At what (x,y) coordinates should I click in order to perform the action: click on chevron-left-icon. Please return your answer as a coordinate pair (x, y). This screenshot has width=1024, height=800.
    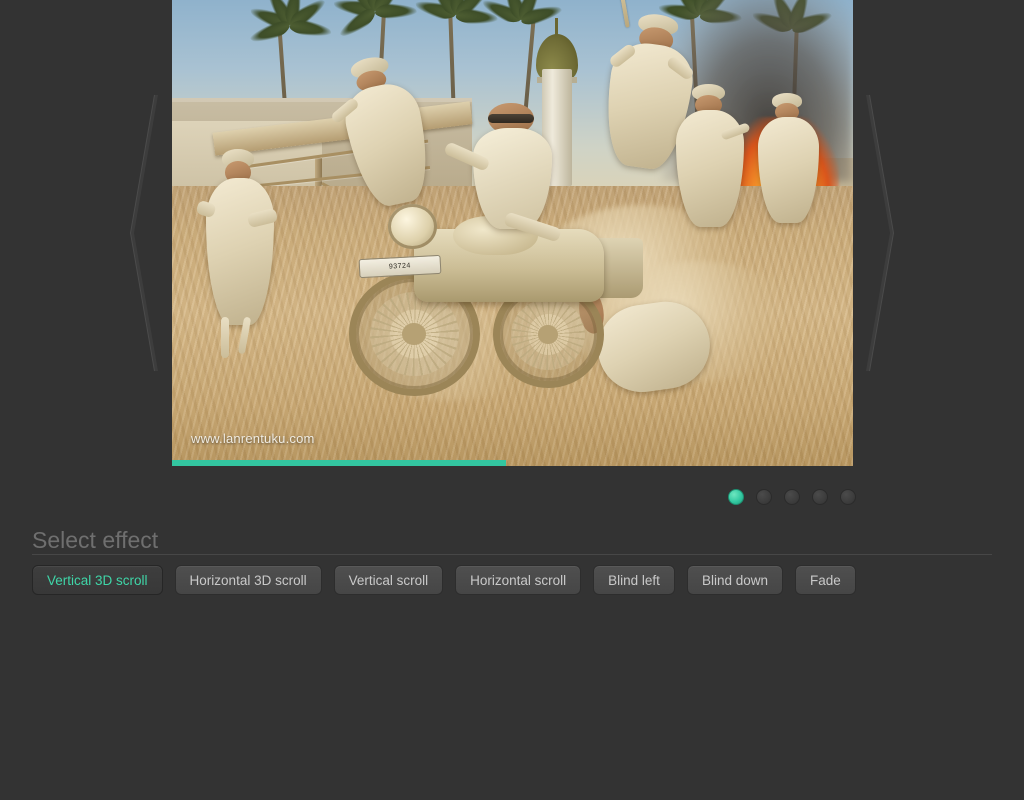
    Looking at the image, I should click on (143, 233).